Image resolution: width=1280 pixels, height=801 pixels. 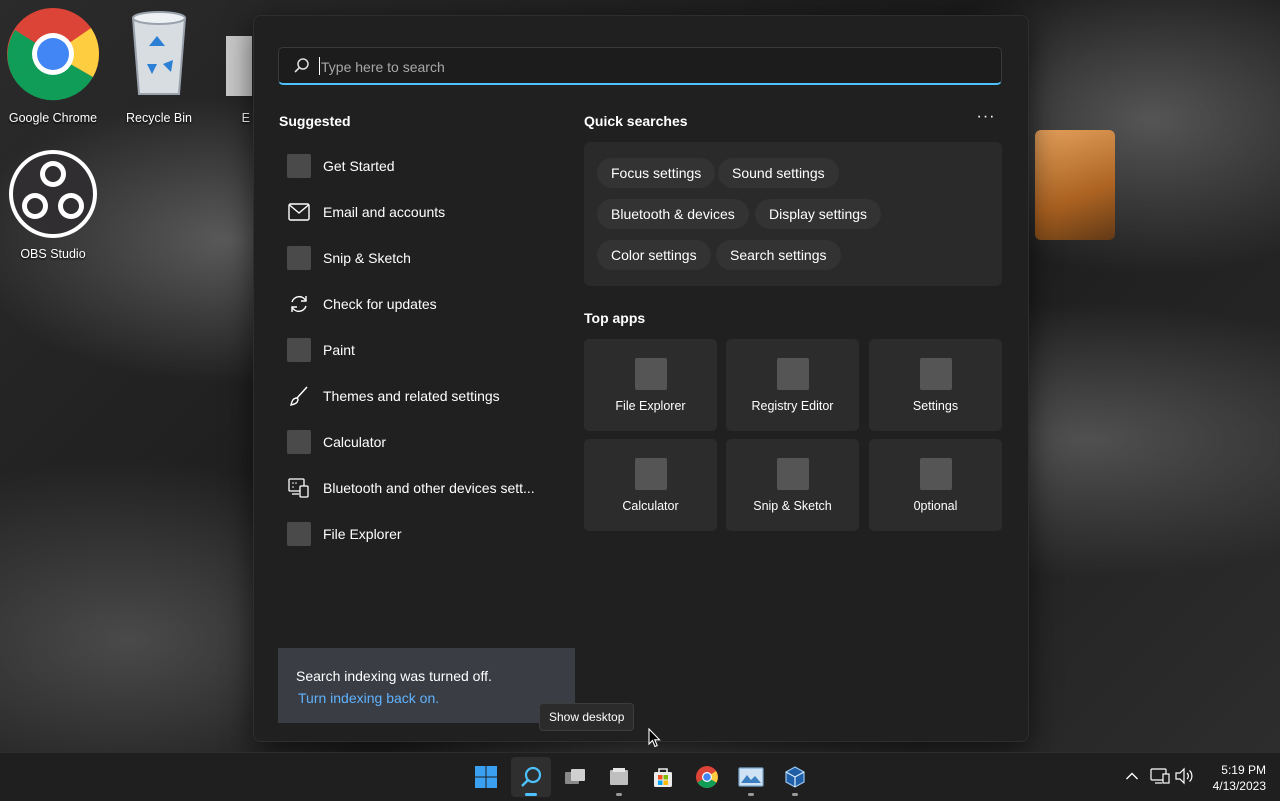 I want to click on recycle-bin-icon, so click(x=159, y=53).